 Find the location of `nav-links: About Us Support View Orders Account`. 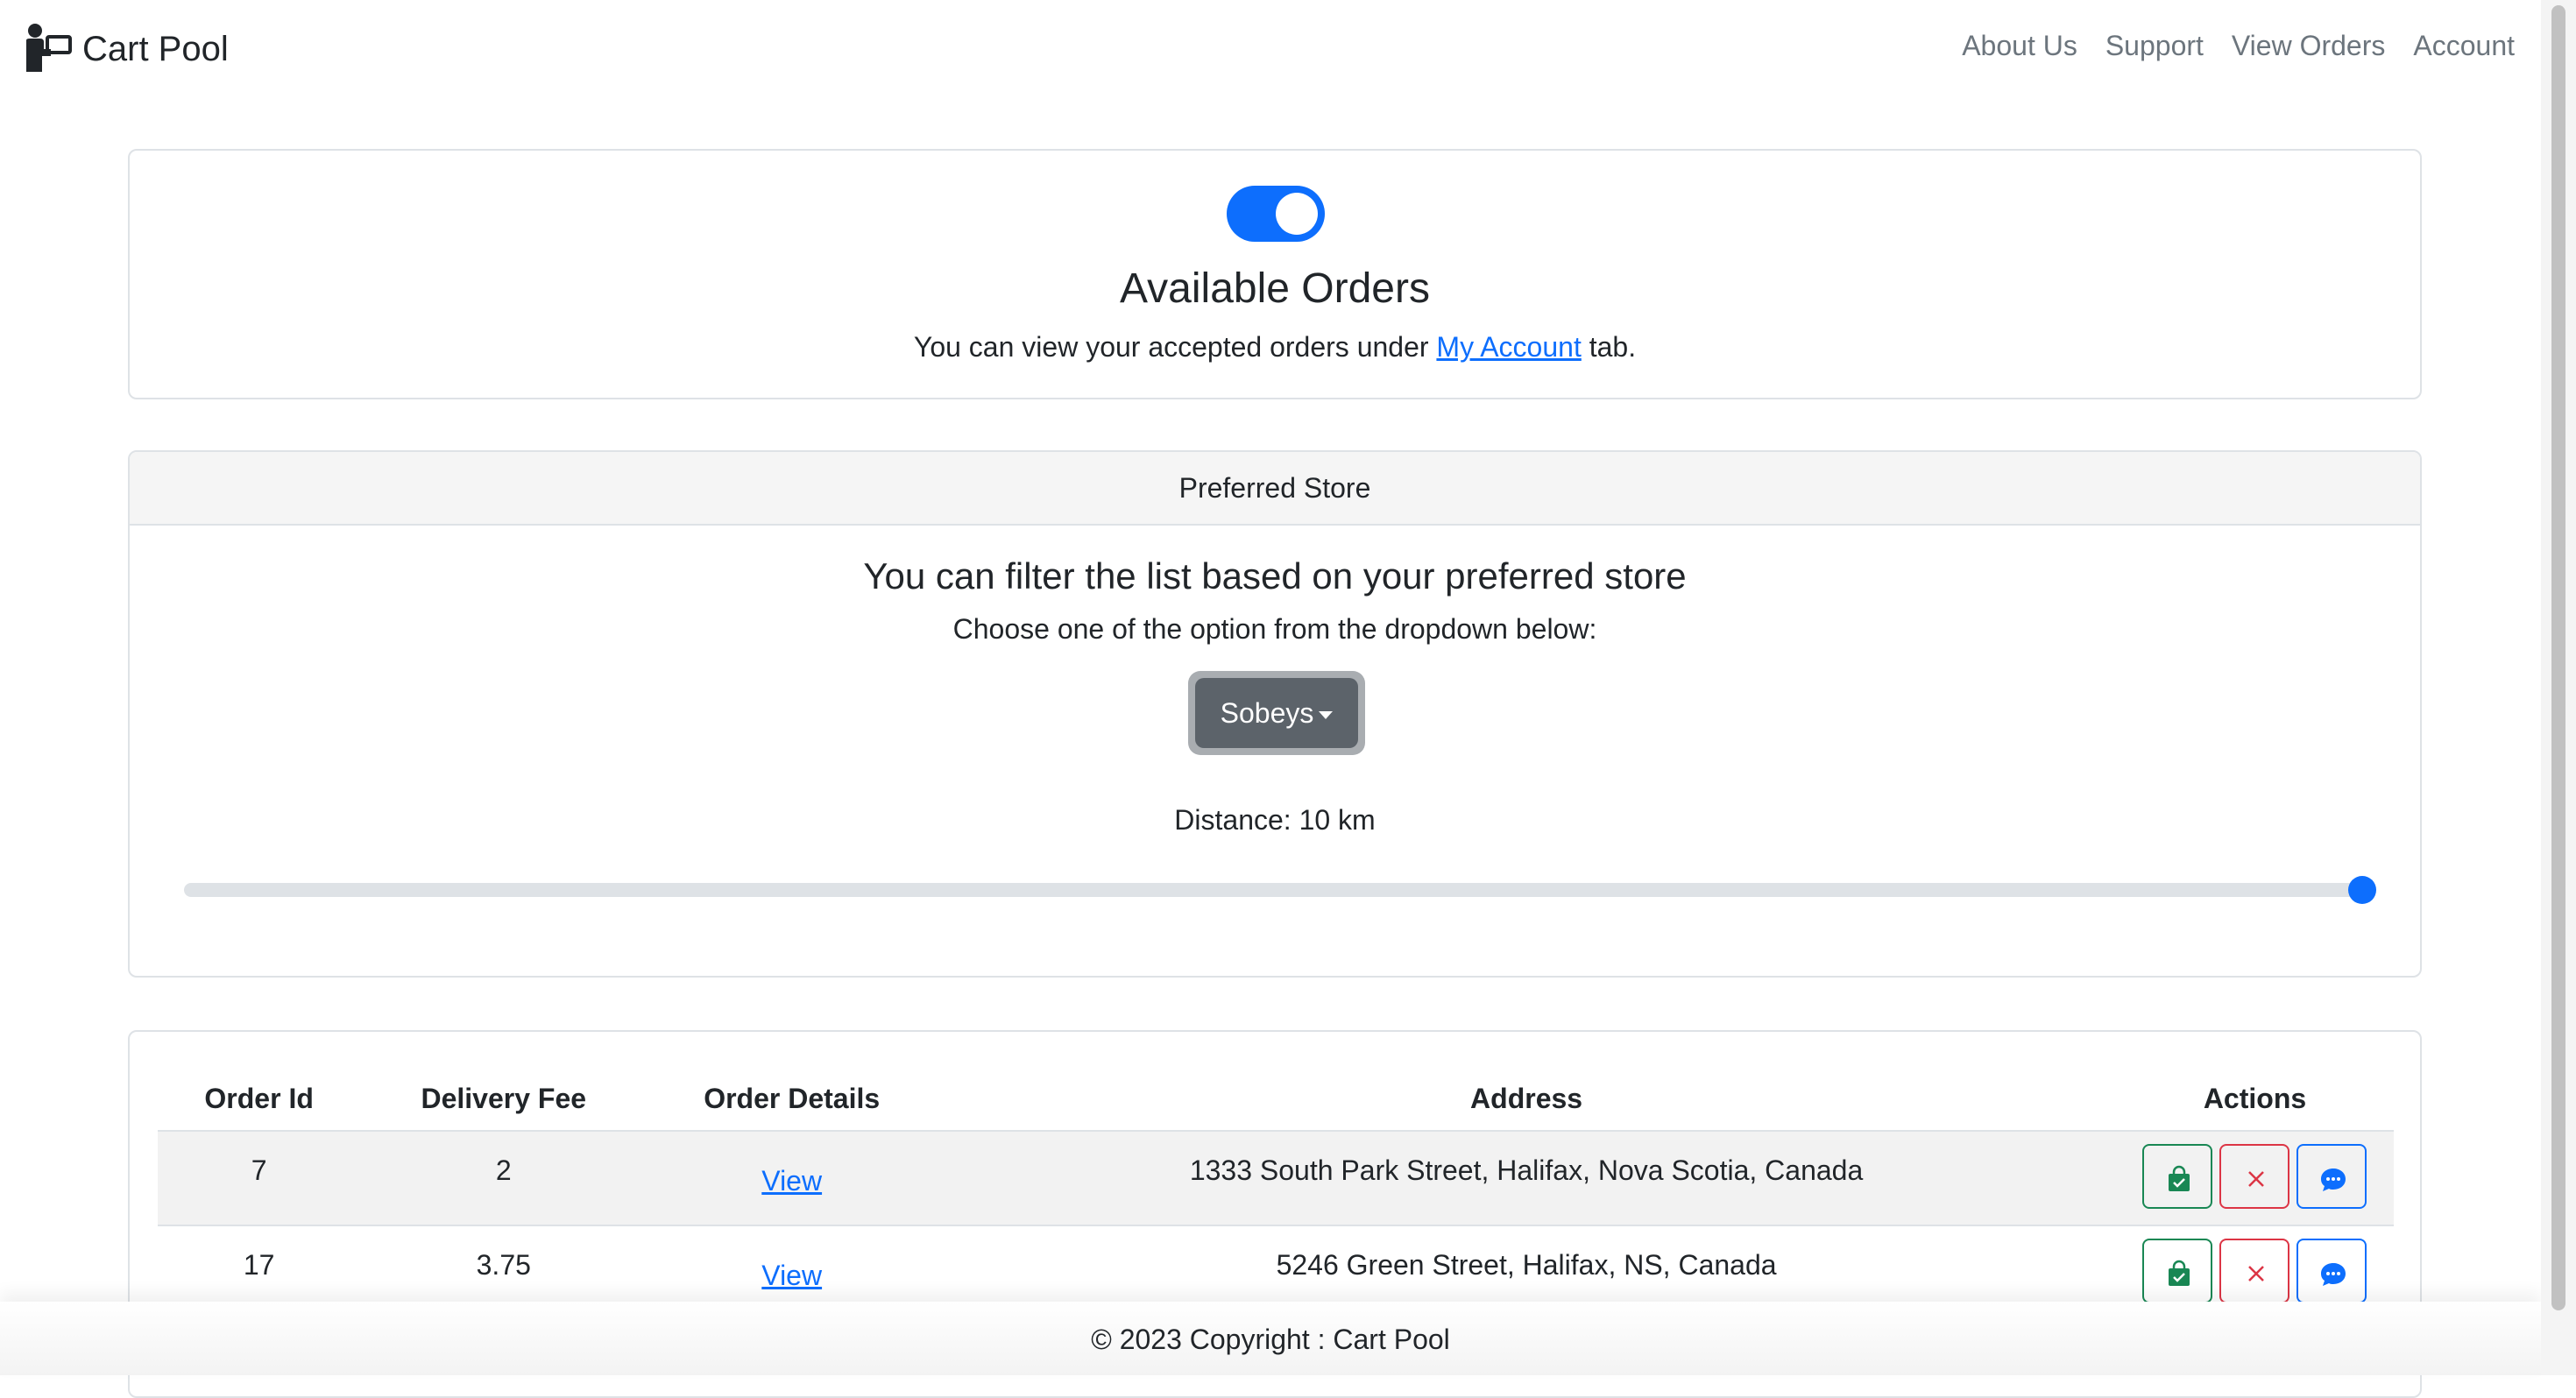

nav-links: About Us Support View Orders Account is located at coordinates (2238, 46).